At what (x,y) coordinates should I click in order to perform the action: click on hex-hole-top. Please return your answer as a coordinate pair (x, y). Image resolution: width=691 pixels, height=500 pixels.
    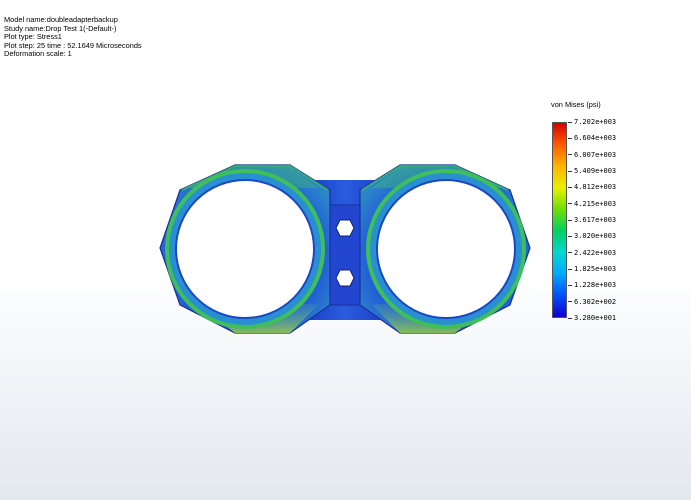
    Looking at the image, I should click on (345, 228).